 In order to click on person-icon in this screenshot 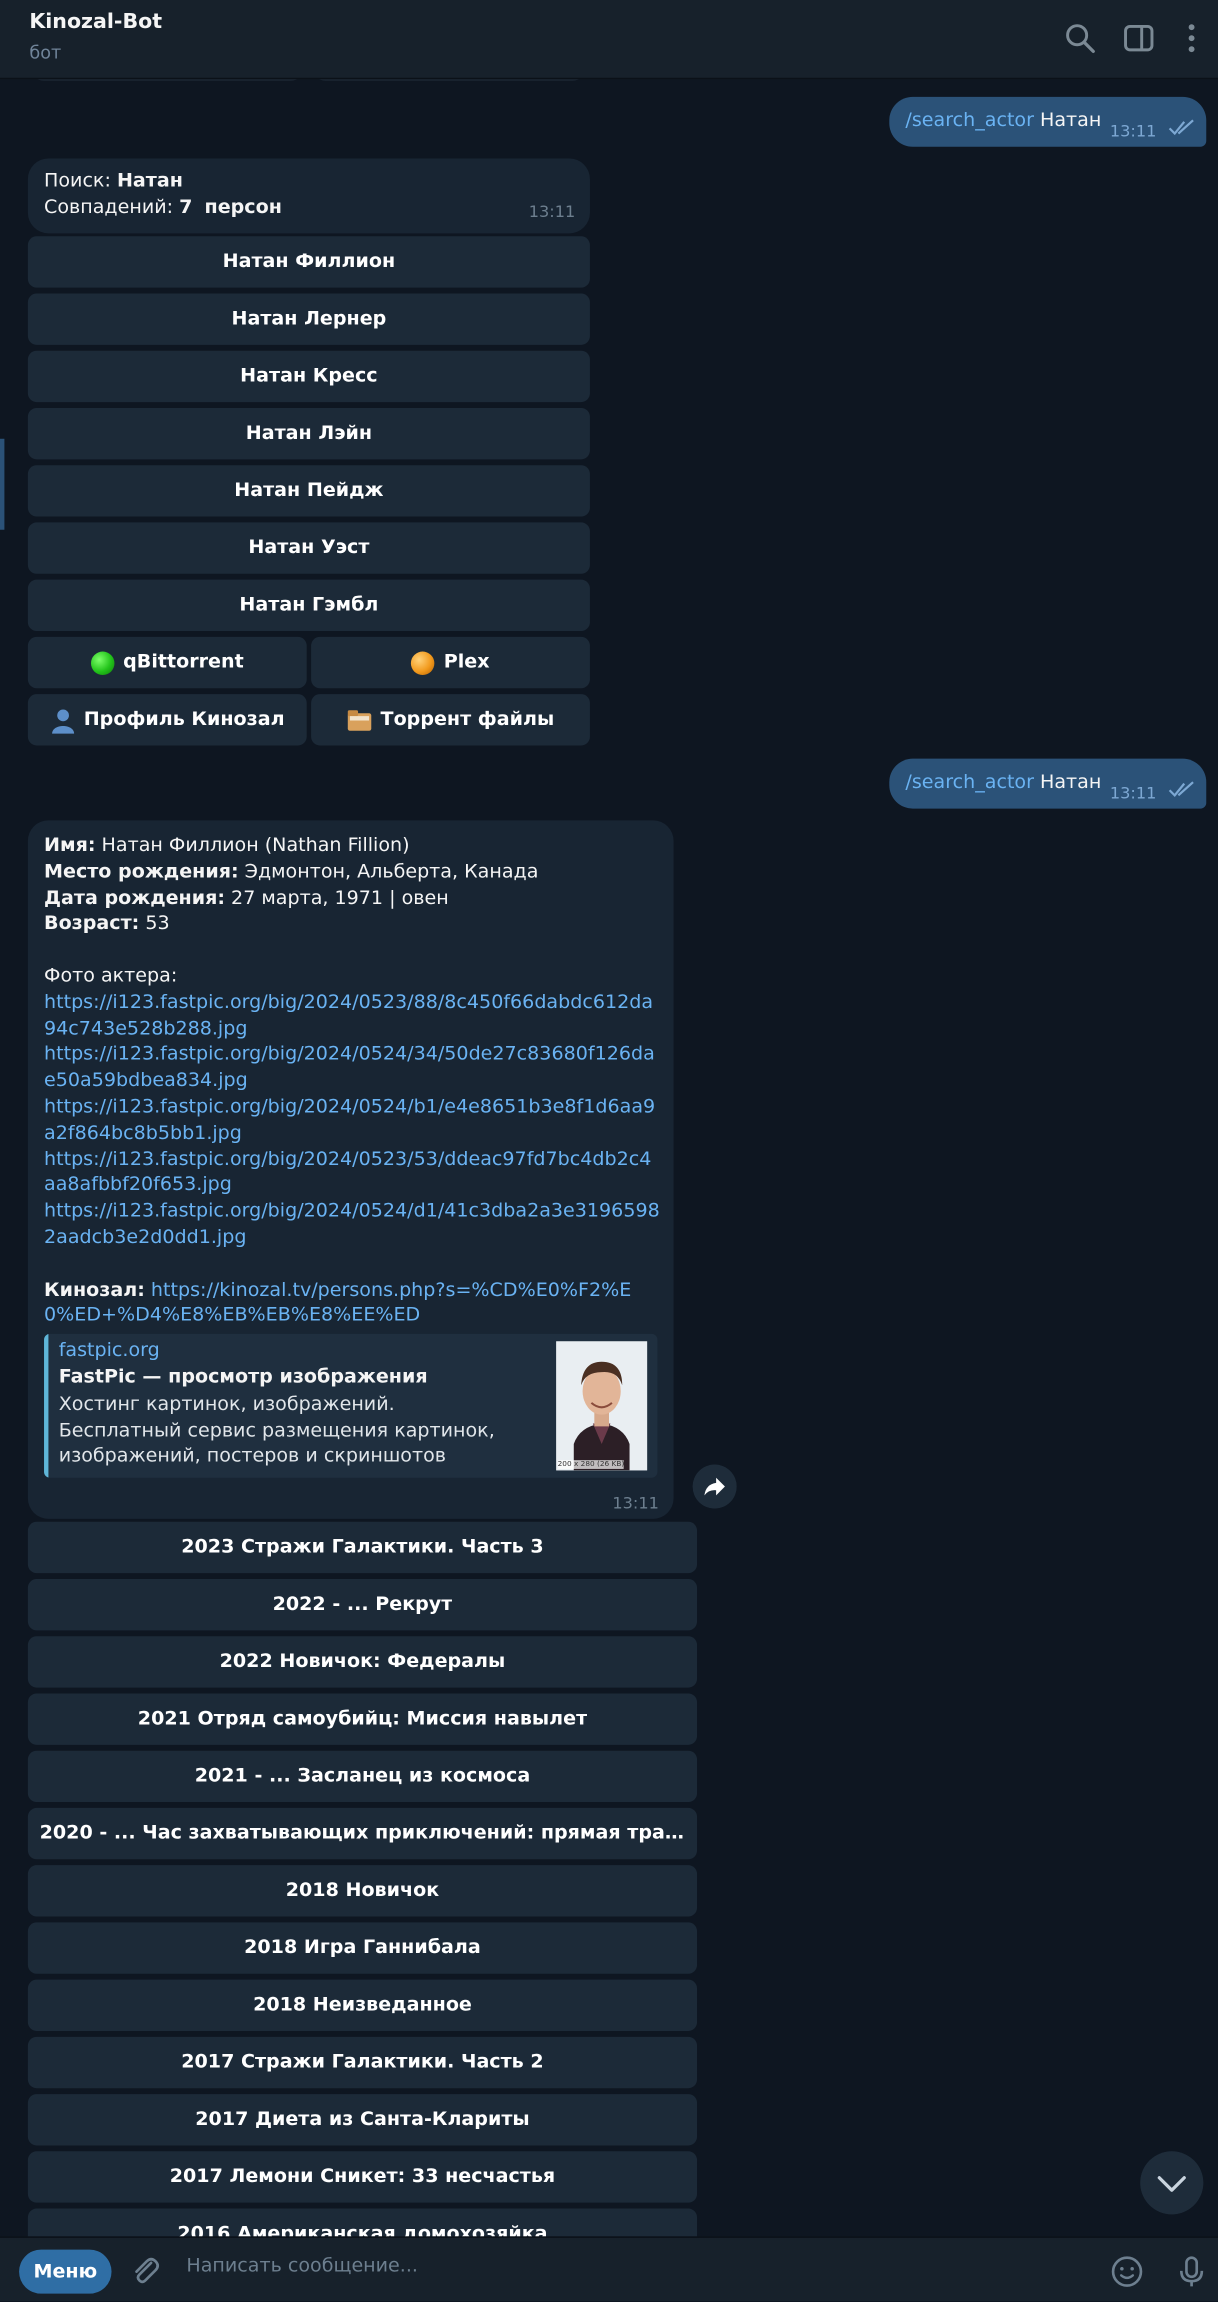, I will do `click(63, 721)`.